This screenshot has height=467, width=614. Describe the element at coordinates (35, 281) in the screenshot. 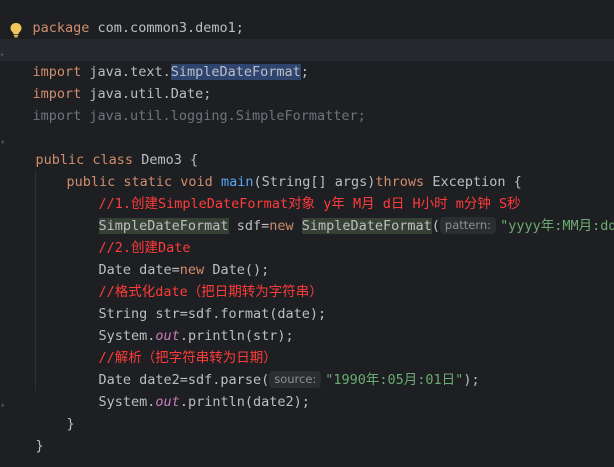

I see `indent-guide` at that location.